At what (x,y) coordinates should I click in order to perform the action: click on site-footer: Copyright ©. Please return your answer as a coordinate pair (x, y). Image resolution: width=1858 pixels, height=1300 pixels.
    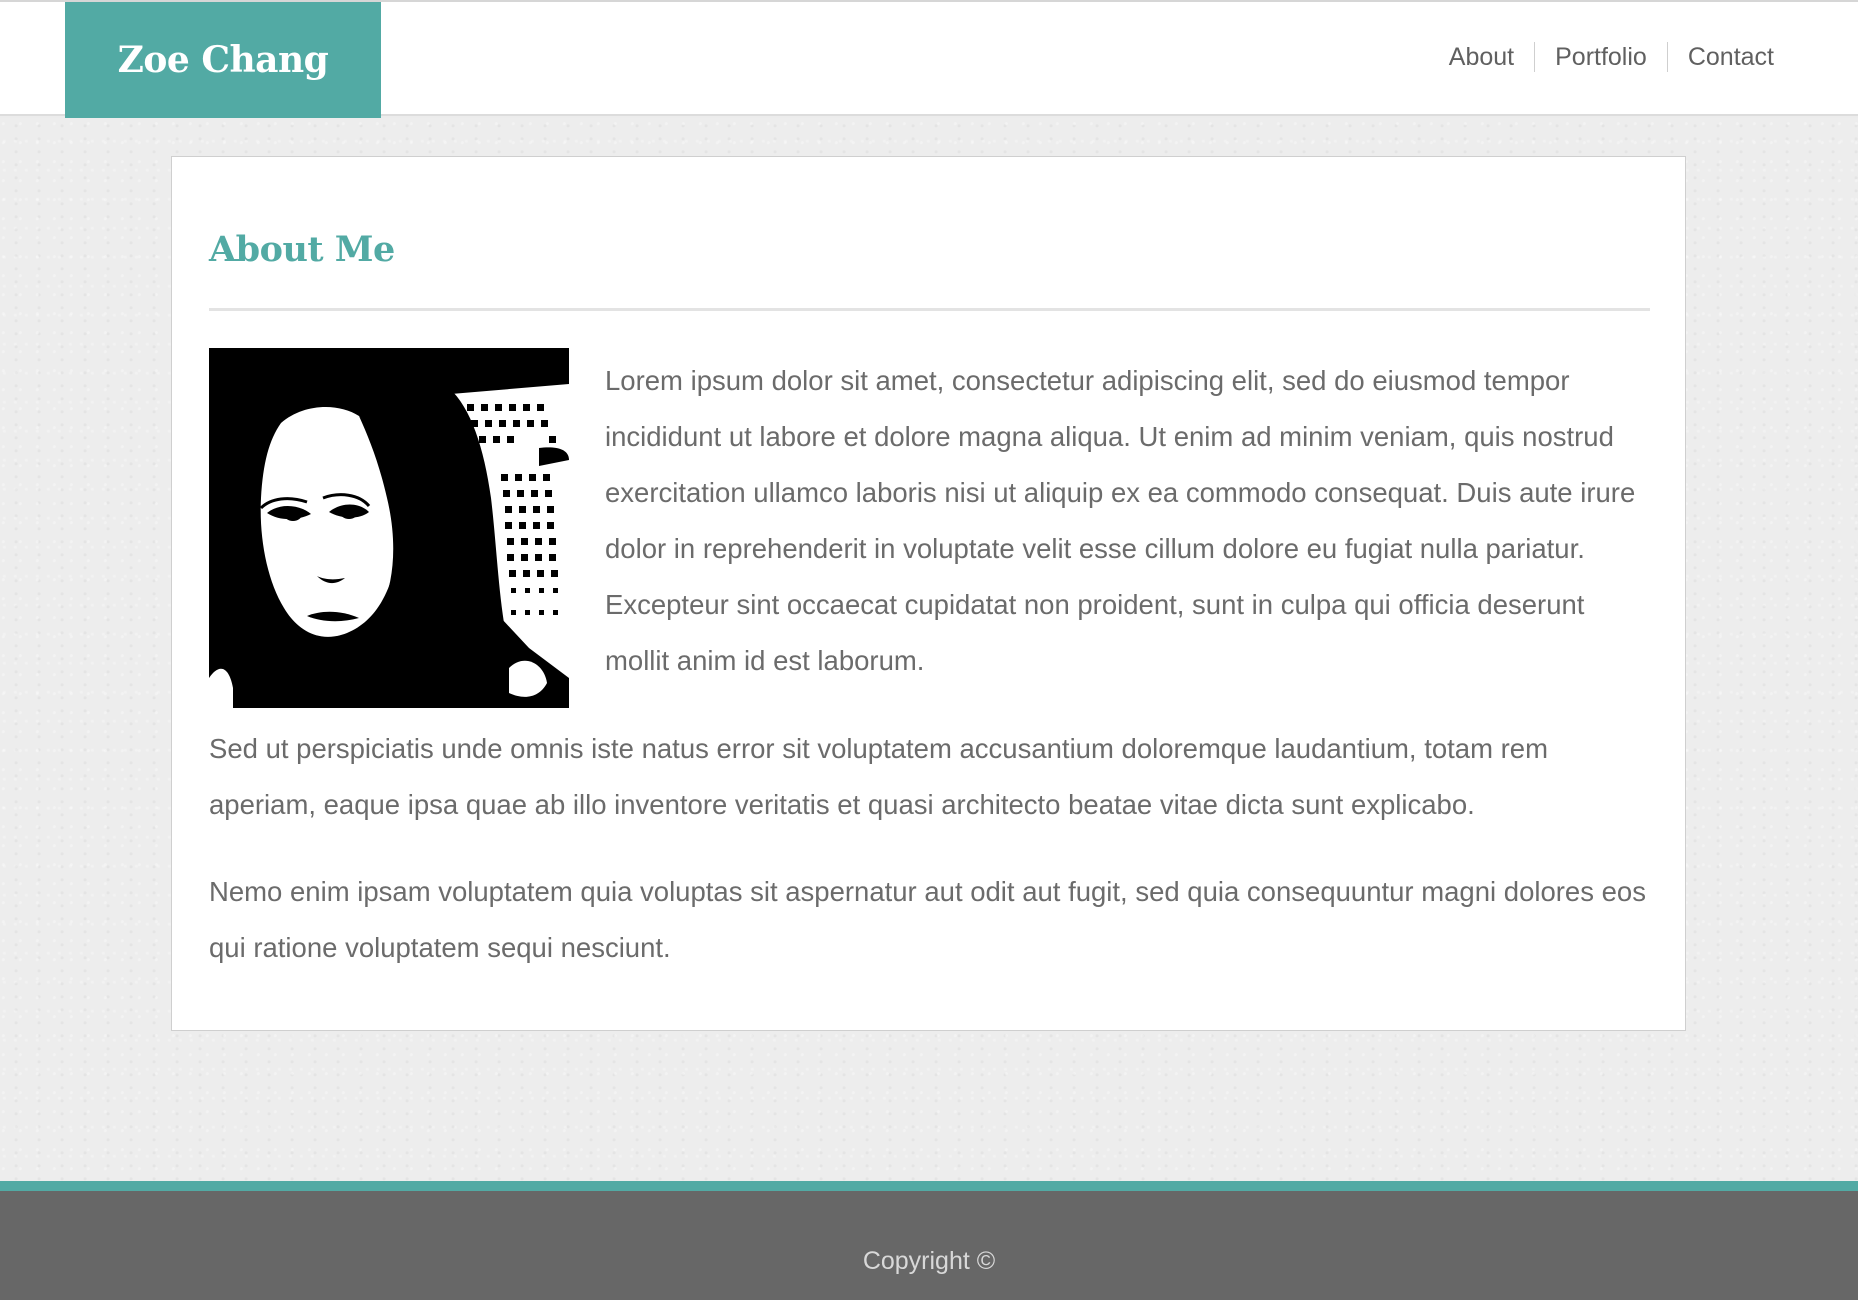
    Looking at the image, I should click on (929, 1245).